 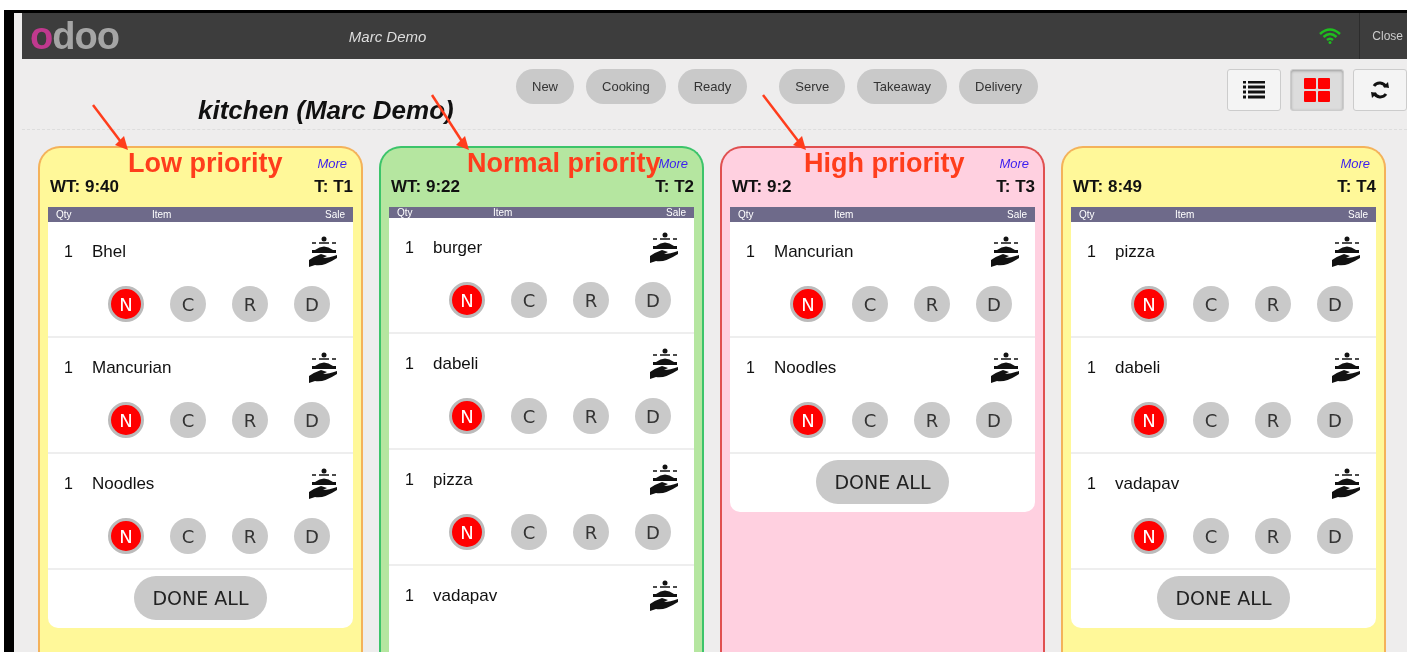 What do you see at coordinates (1356, 187) in the screenshot?
I see `table-number: T: T4` at bounding box center [1356, 187].